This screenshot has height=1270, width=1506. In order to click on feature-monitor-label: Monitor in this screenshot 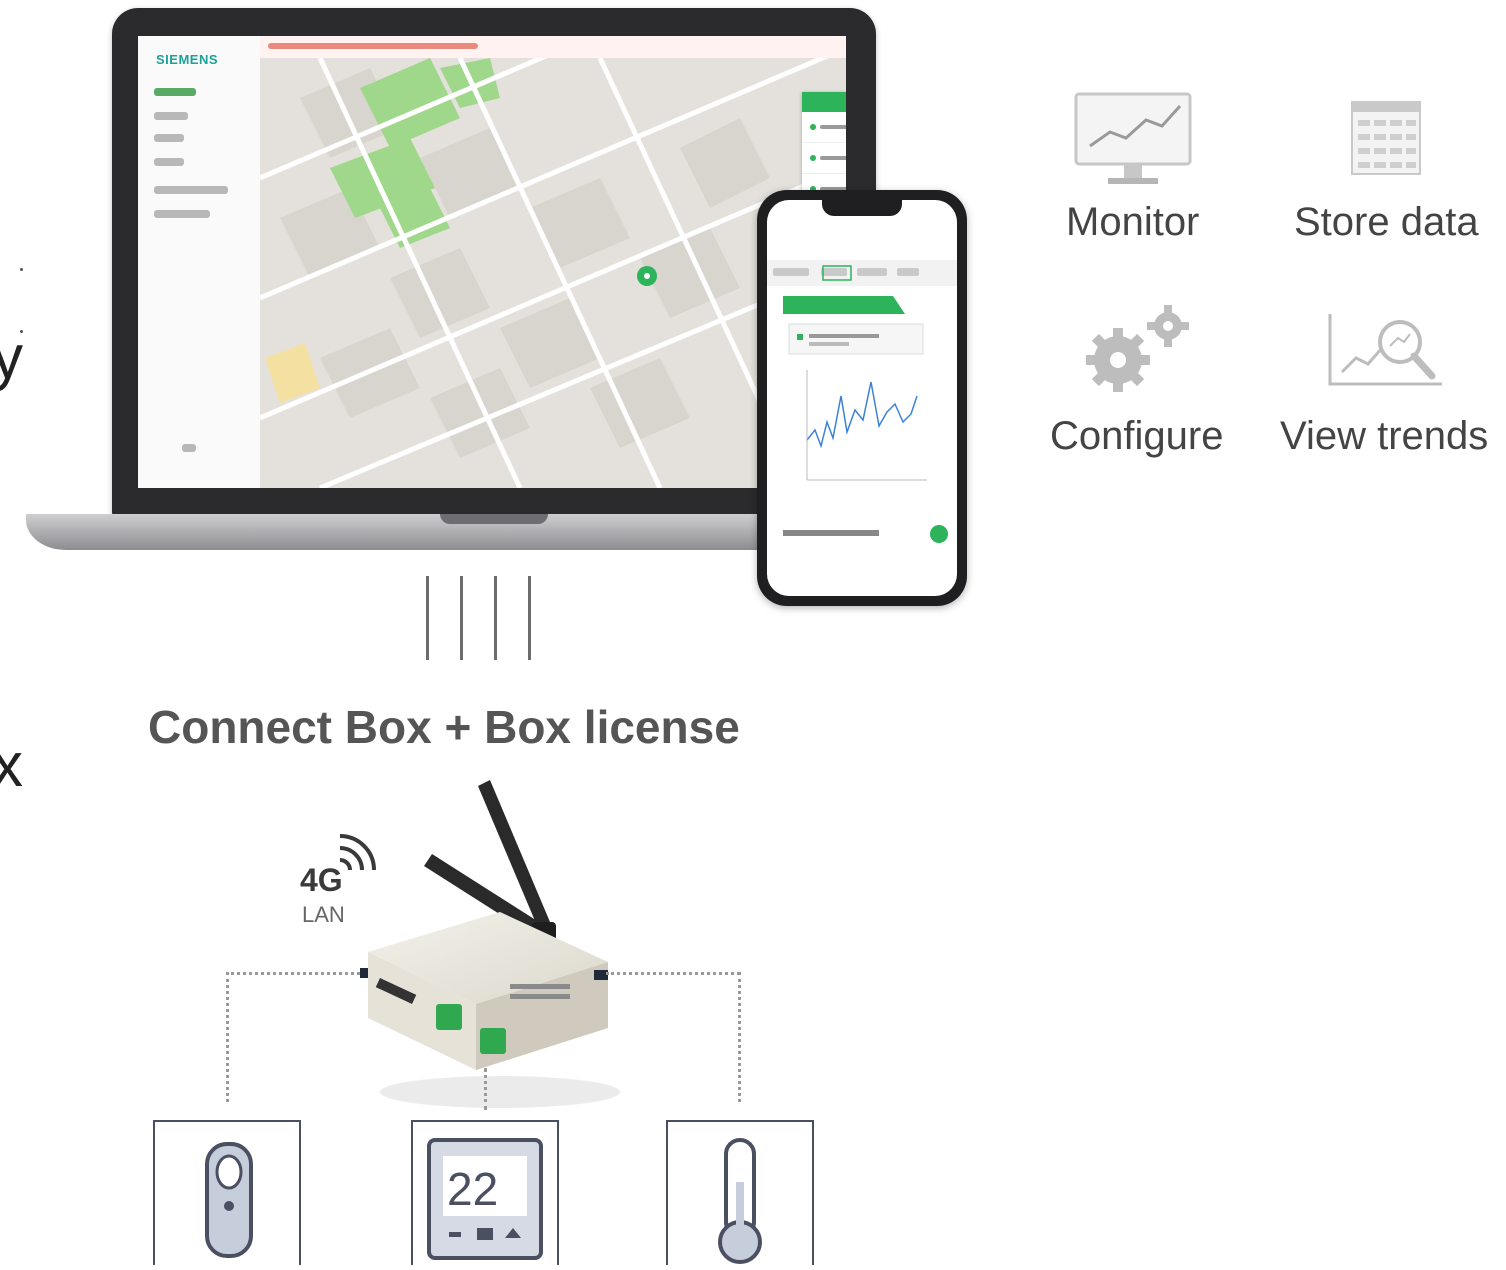, I will do `click(1133, 222)`.